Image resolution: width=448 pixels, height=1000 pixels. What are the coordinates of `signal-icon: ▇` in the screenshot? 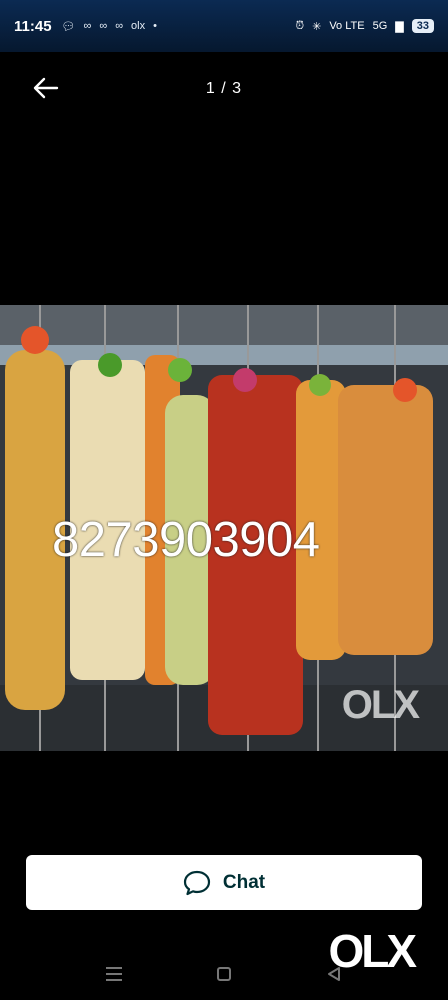 It's located at (399, 26).